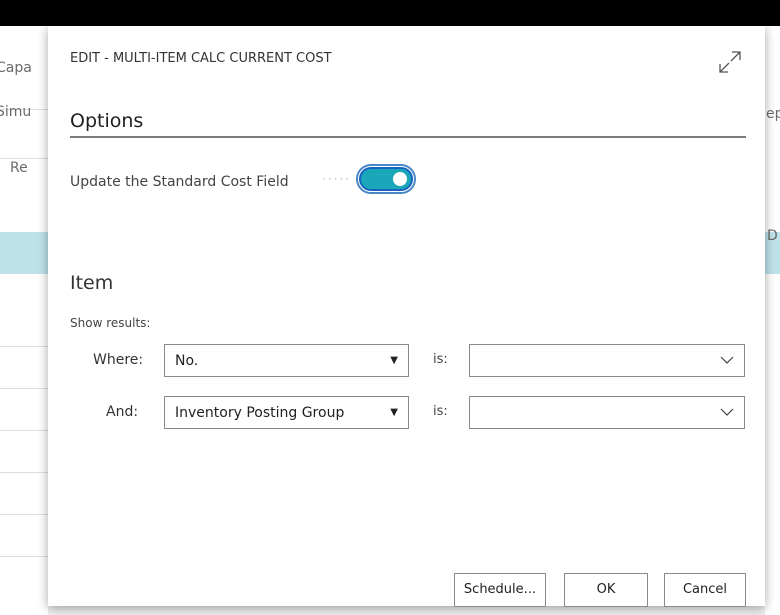  What do you see at coordinates (772, 320) in the screenshot?
I see `background-right-column: ep D` at bounding box center [772, 320].